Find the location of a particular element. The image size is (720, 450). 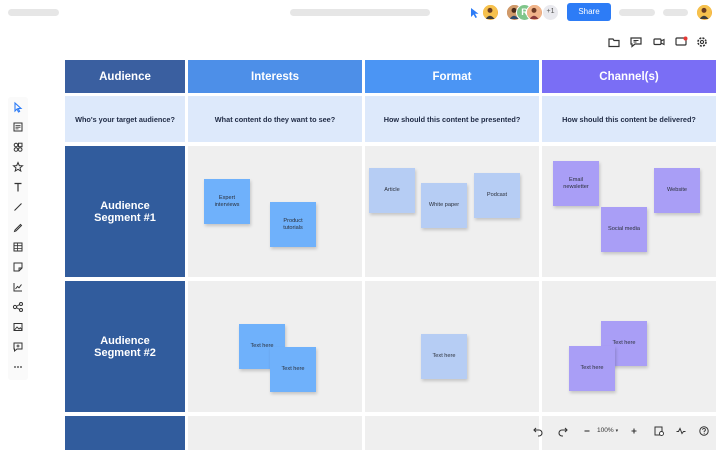

sticky-note-text: Expert interviews is located at coordinates (227, 201).